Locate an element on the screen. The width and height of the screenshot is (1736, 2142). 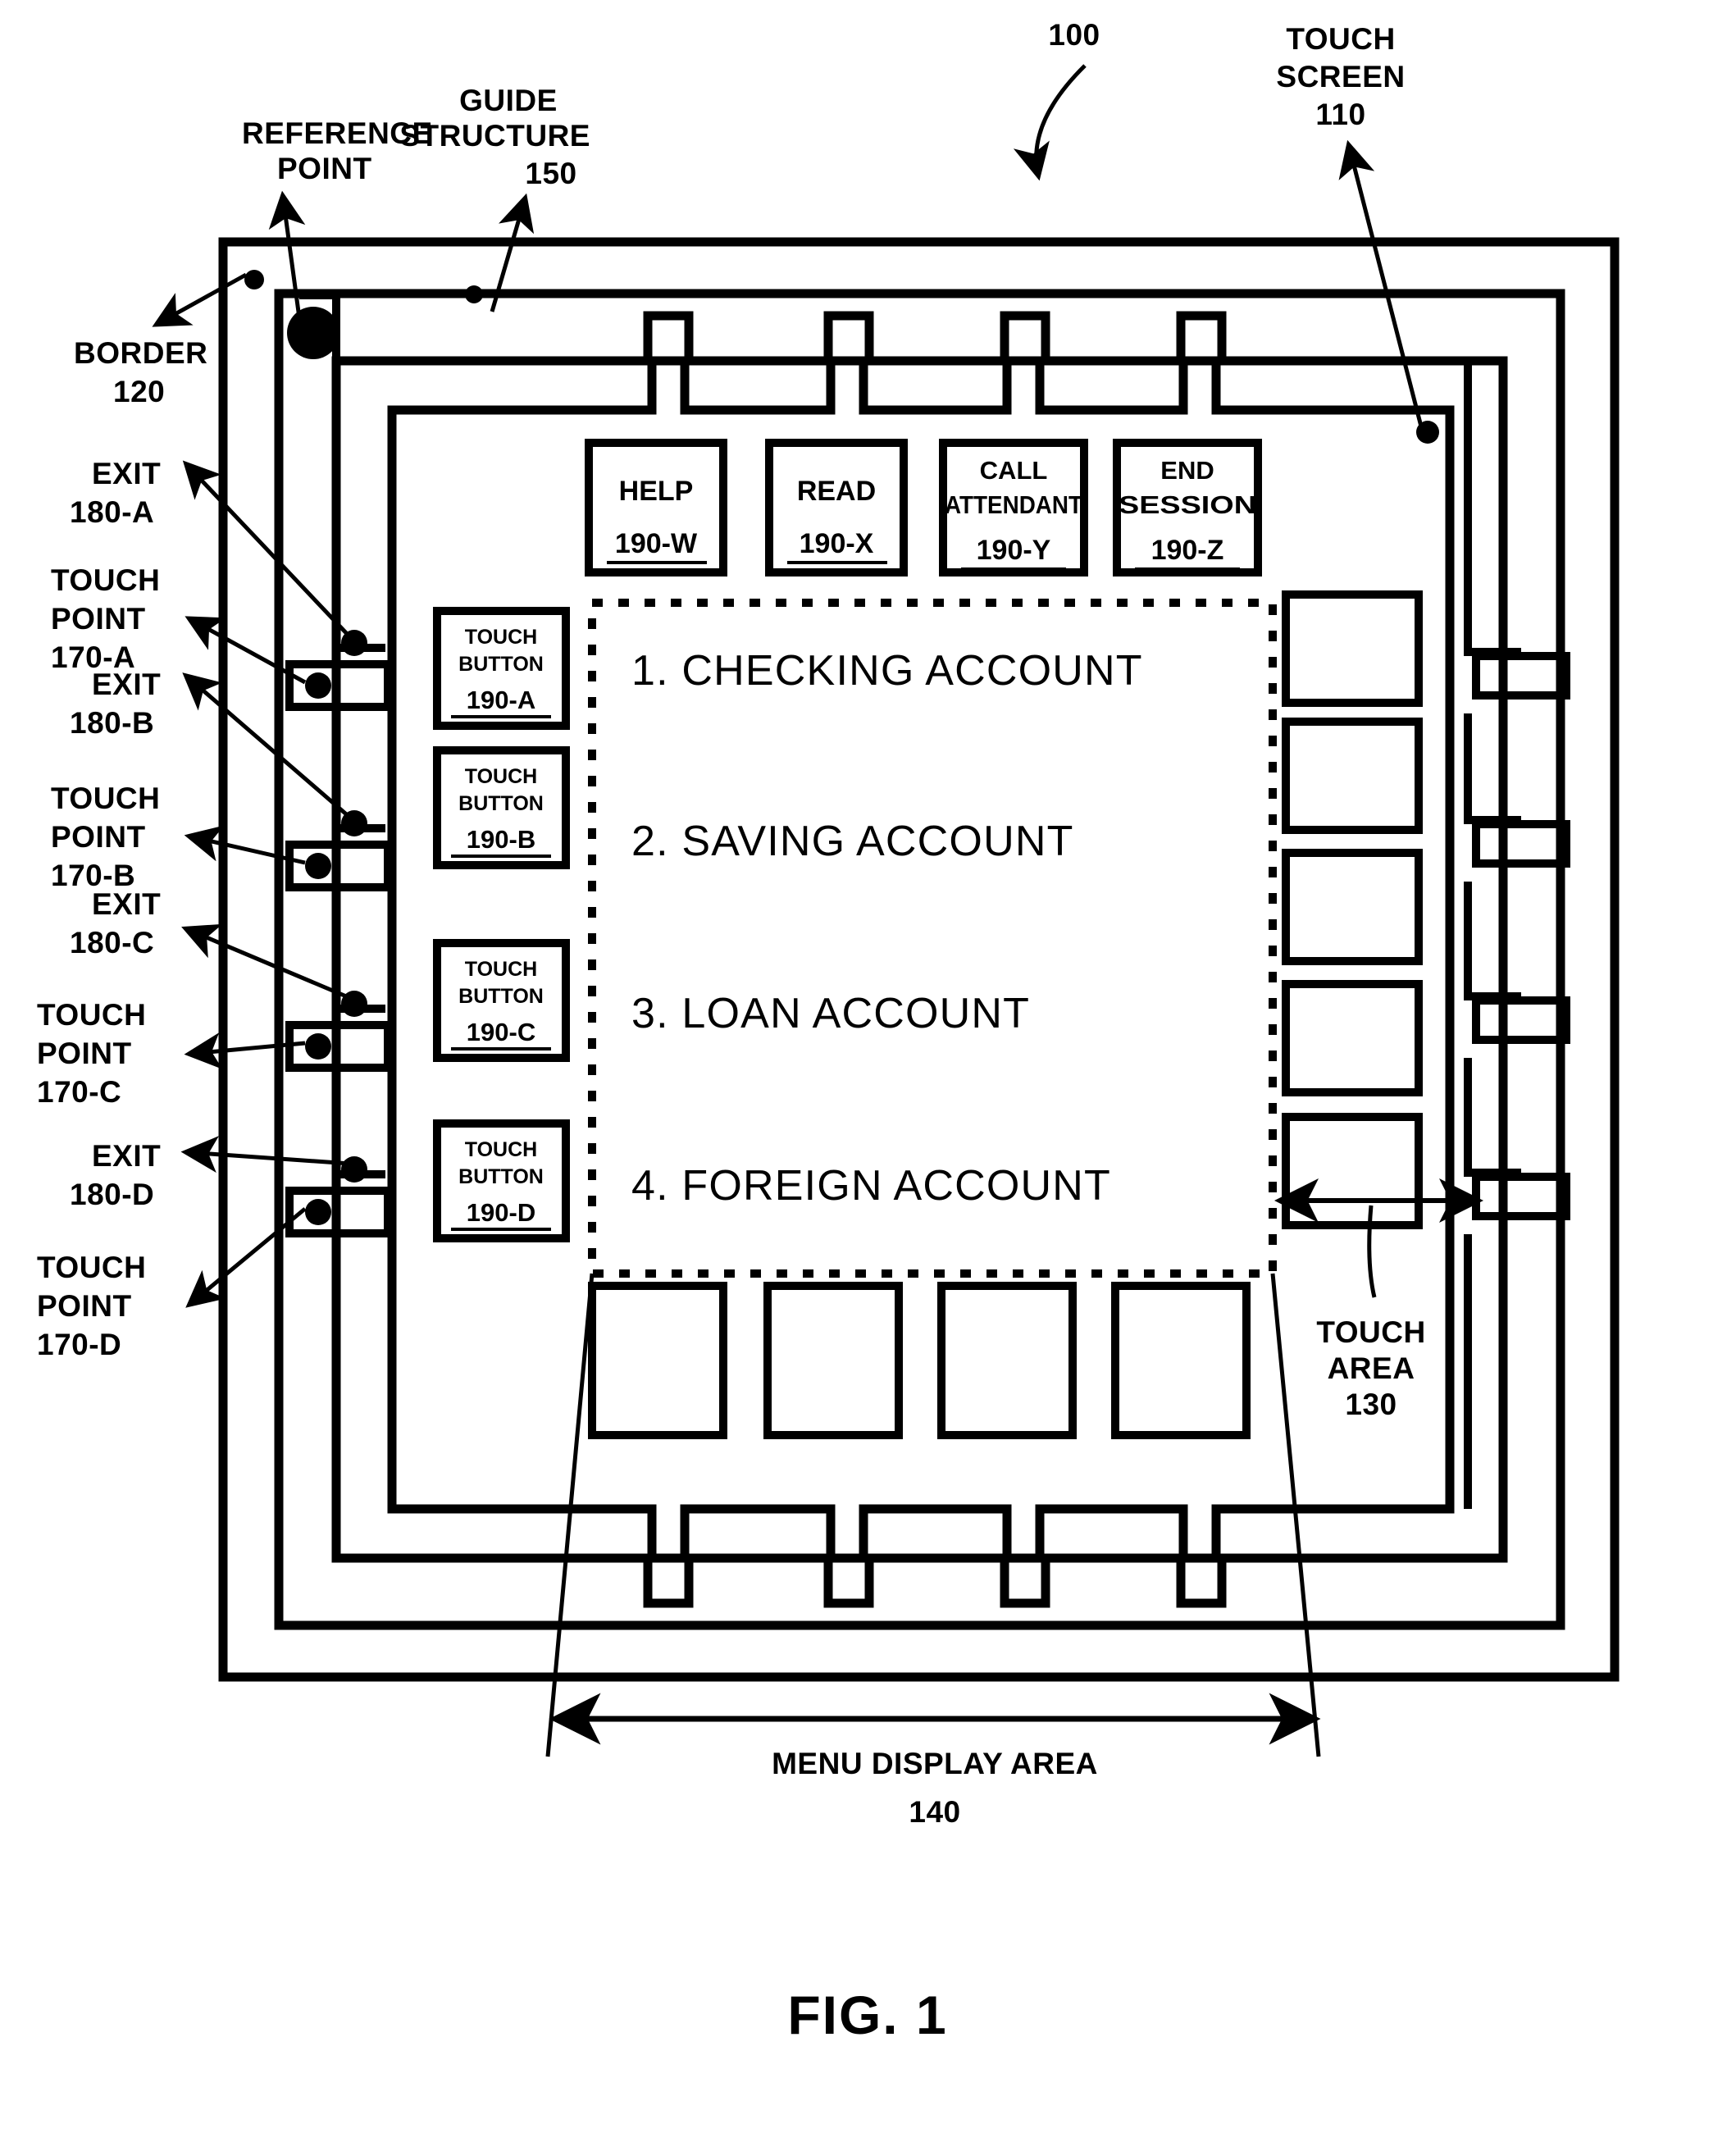
touch-point-c-line2: POINT is located at coordinates (84, 1054).